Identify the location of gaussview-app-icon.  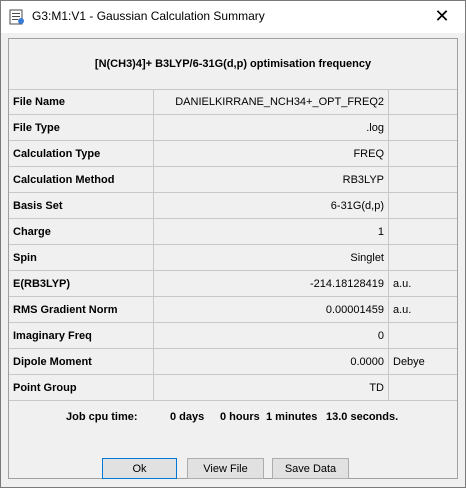
(17, 17).